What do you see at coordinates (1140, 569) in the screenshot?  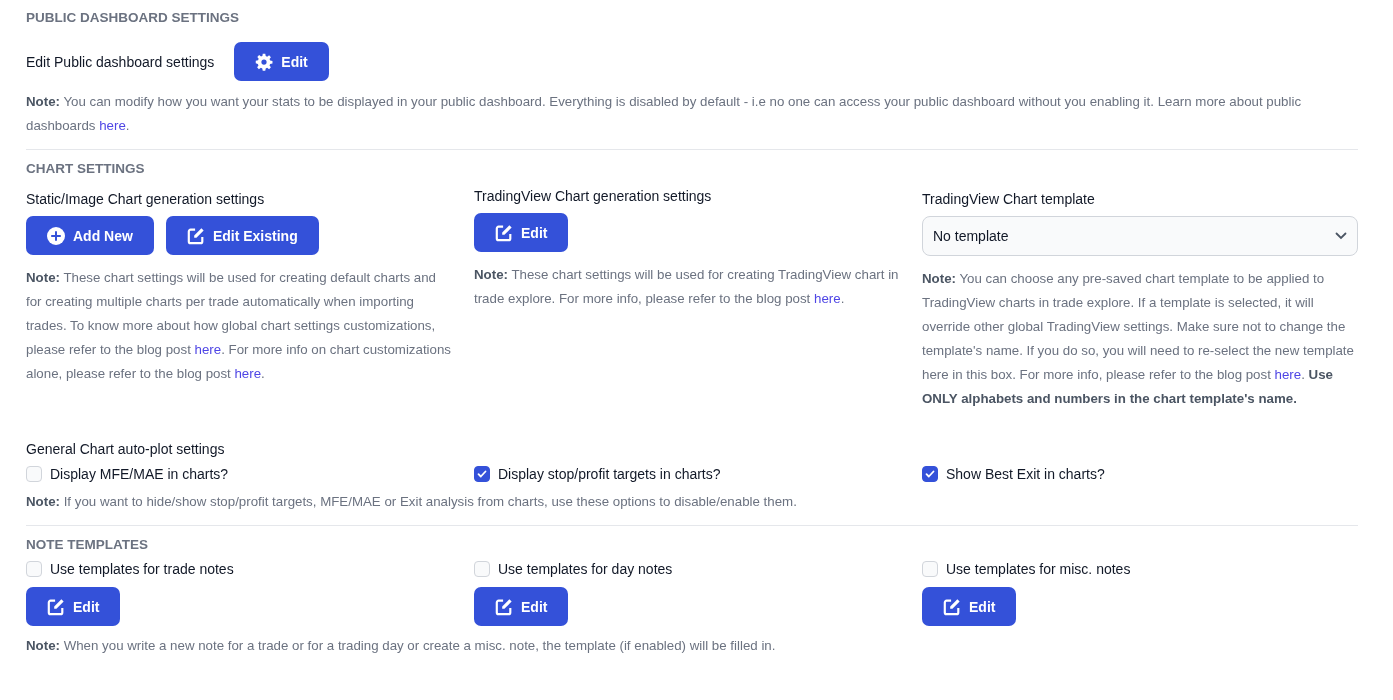 I see `checkbox-option: Use templates for misc. notes` at bounding box center [1140, 569].